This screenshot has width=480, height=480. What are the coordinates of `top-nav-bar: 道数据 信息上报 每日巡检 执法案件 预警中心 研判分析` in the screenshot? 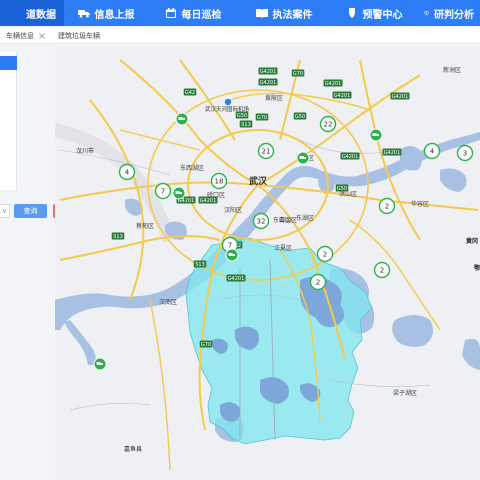 It's located at (240, 13).